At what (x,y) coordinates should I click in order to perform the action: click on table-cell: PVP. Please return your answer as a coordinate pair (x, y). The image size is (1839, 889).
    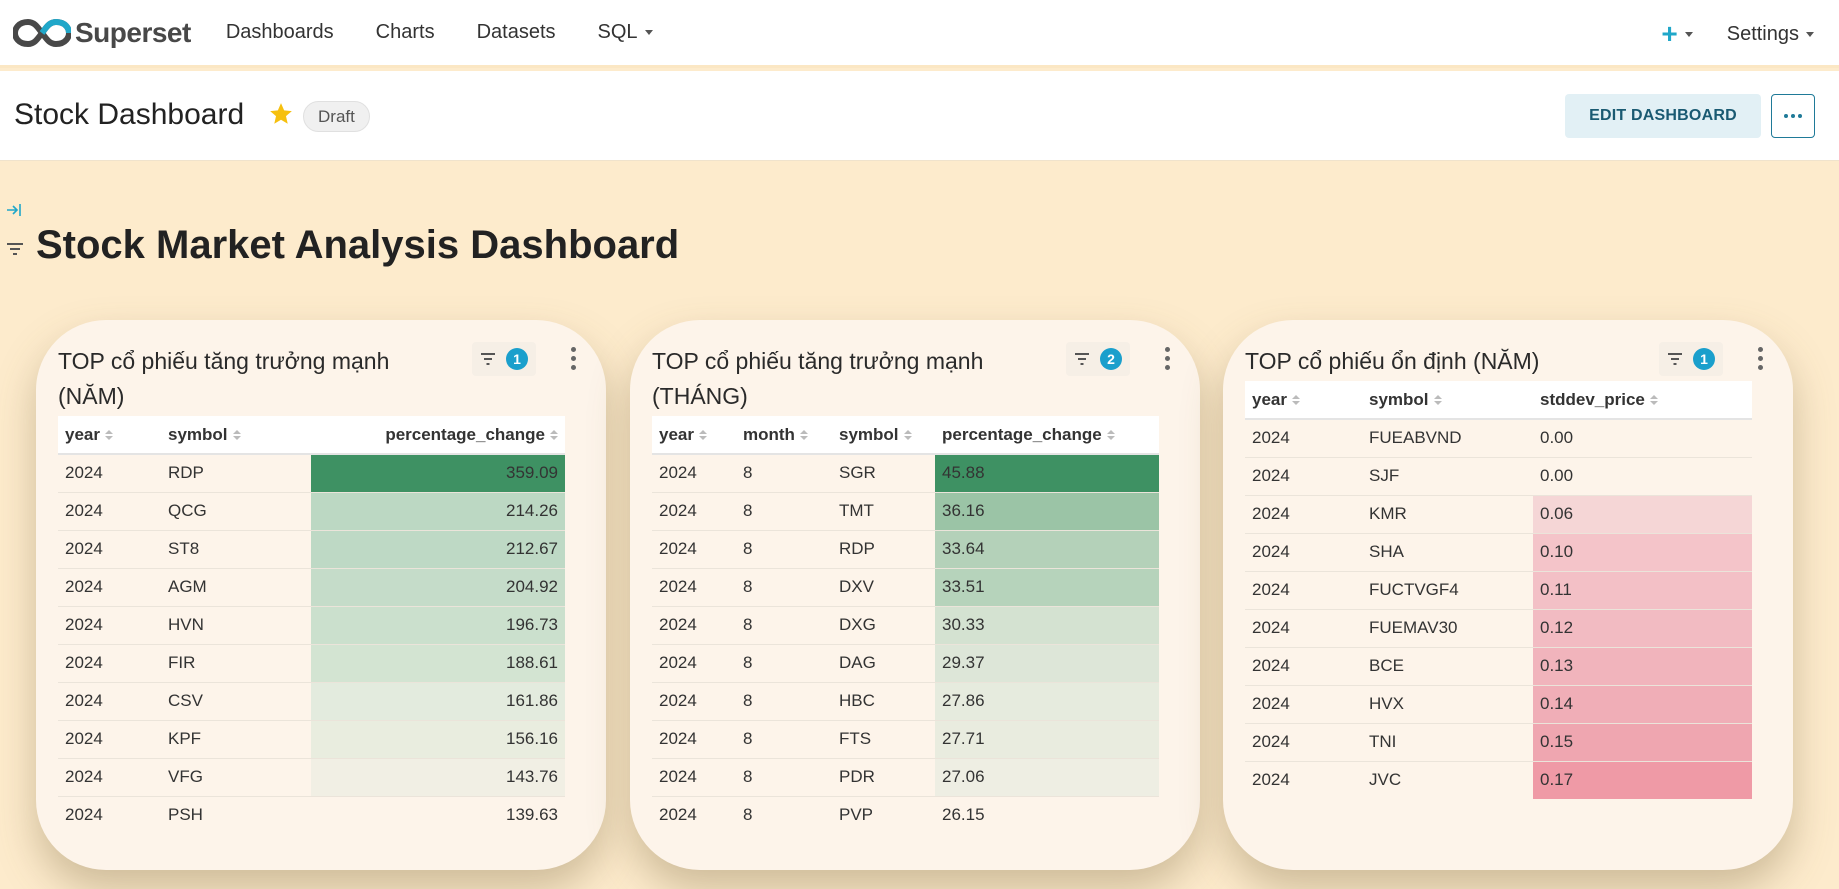
    Looking at the image, I should click on (856, 815).